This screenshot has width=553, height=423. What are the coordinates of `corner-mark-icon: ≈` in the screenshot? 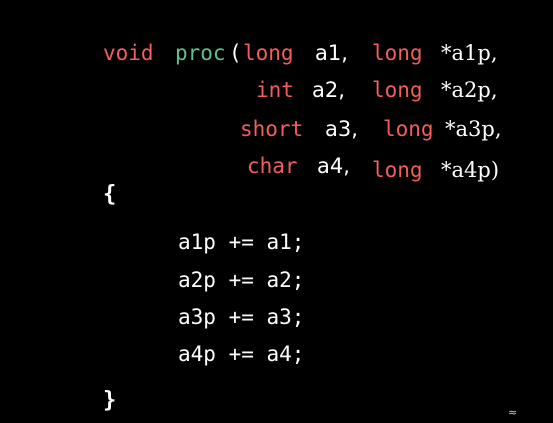 It's located at (513, 412).